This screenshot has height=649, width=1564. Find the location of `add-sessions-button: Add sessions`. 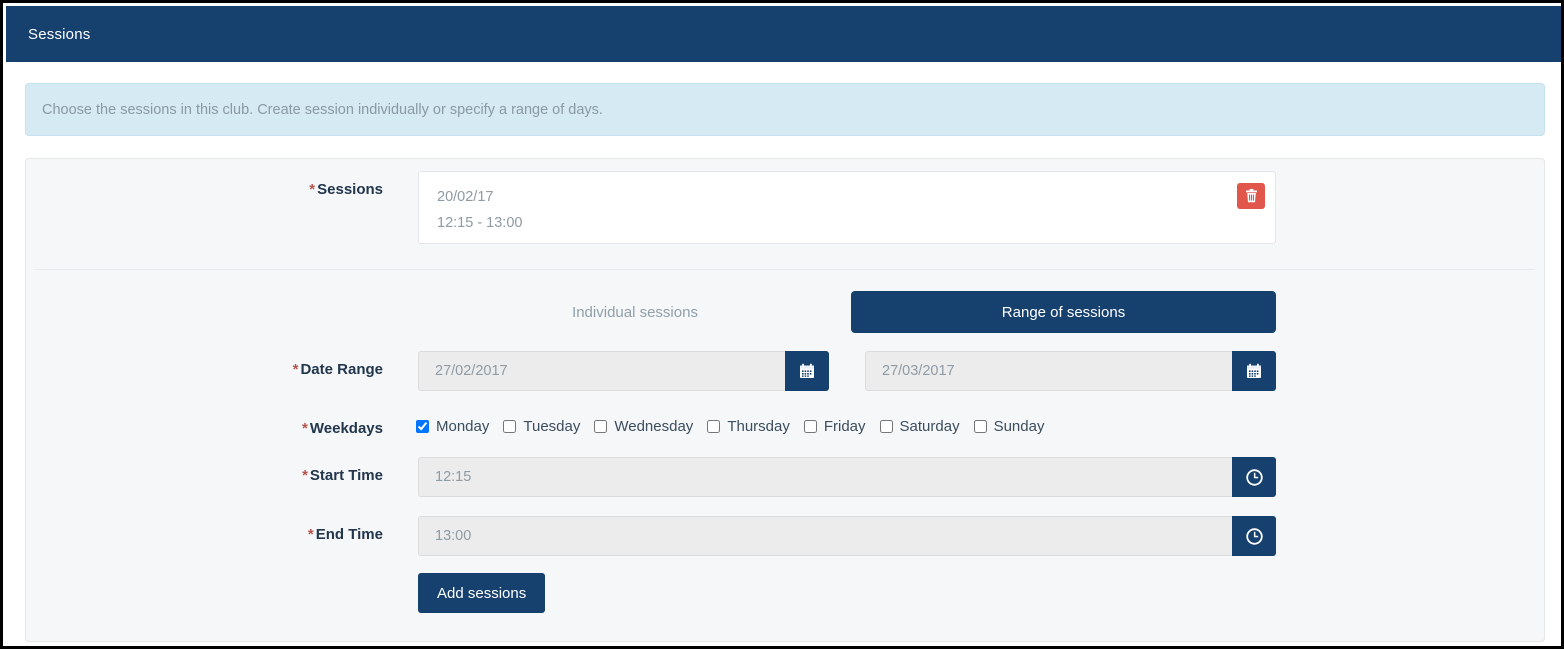

add-sessions-button: Add sessions is located at coordinates (482, 593).